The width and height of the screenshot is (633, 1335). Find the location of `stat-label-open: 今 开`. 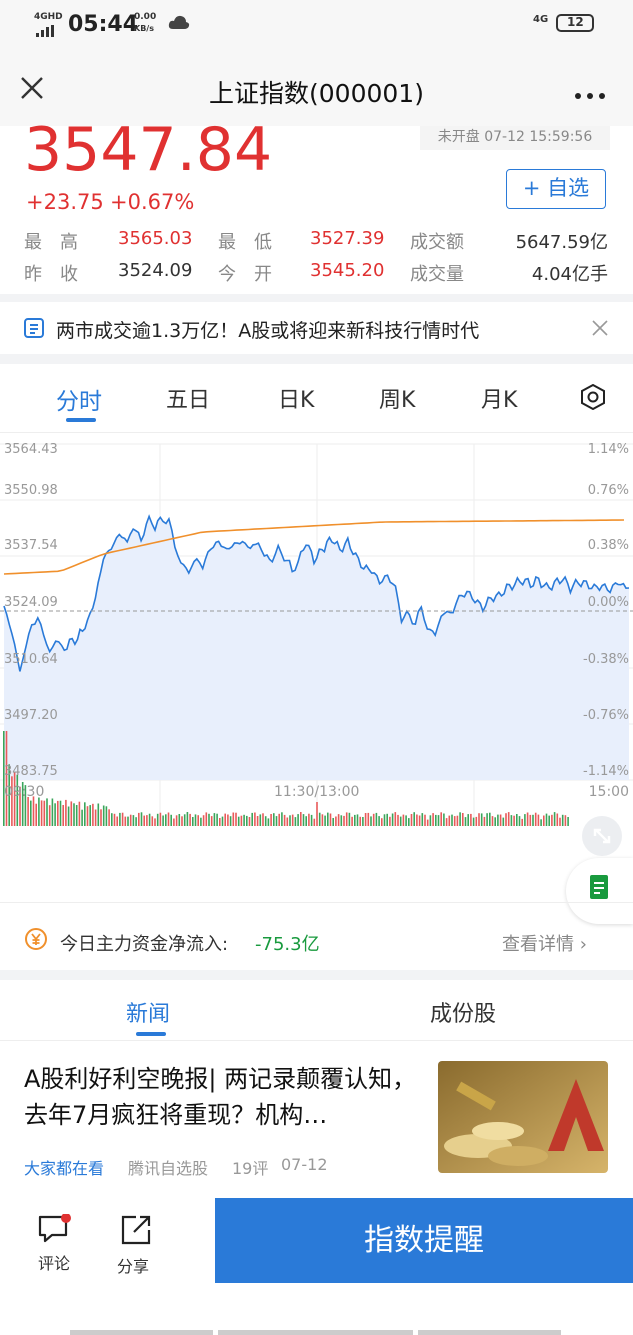

stat-label-open: 今 开 is located at coordinates (245, 274).